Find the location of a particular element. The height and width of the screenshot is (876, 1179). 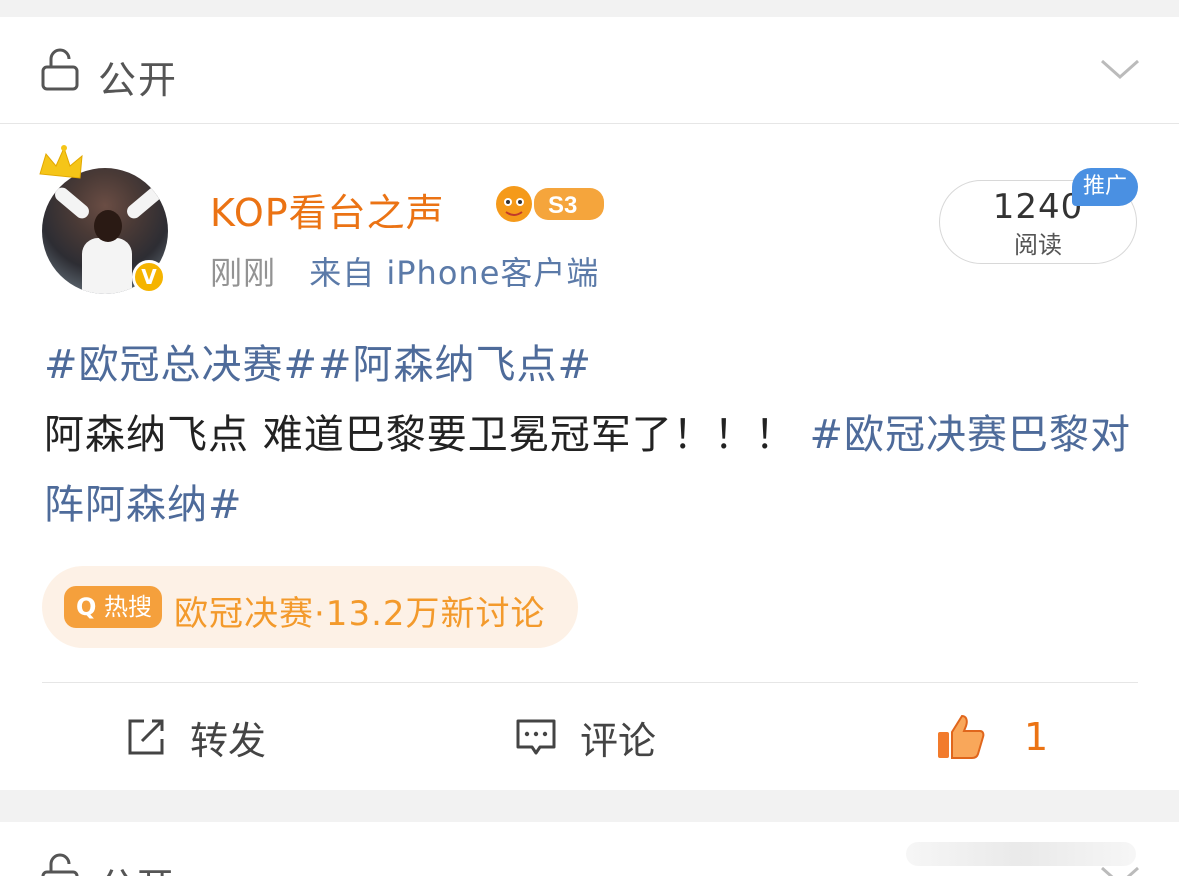

hot-search-text: 欧冠决赛·13.2万新讨论 is located at coordinates (360, 614).